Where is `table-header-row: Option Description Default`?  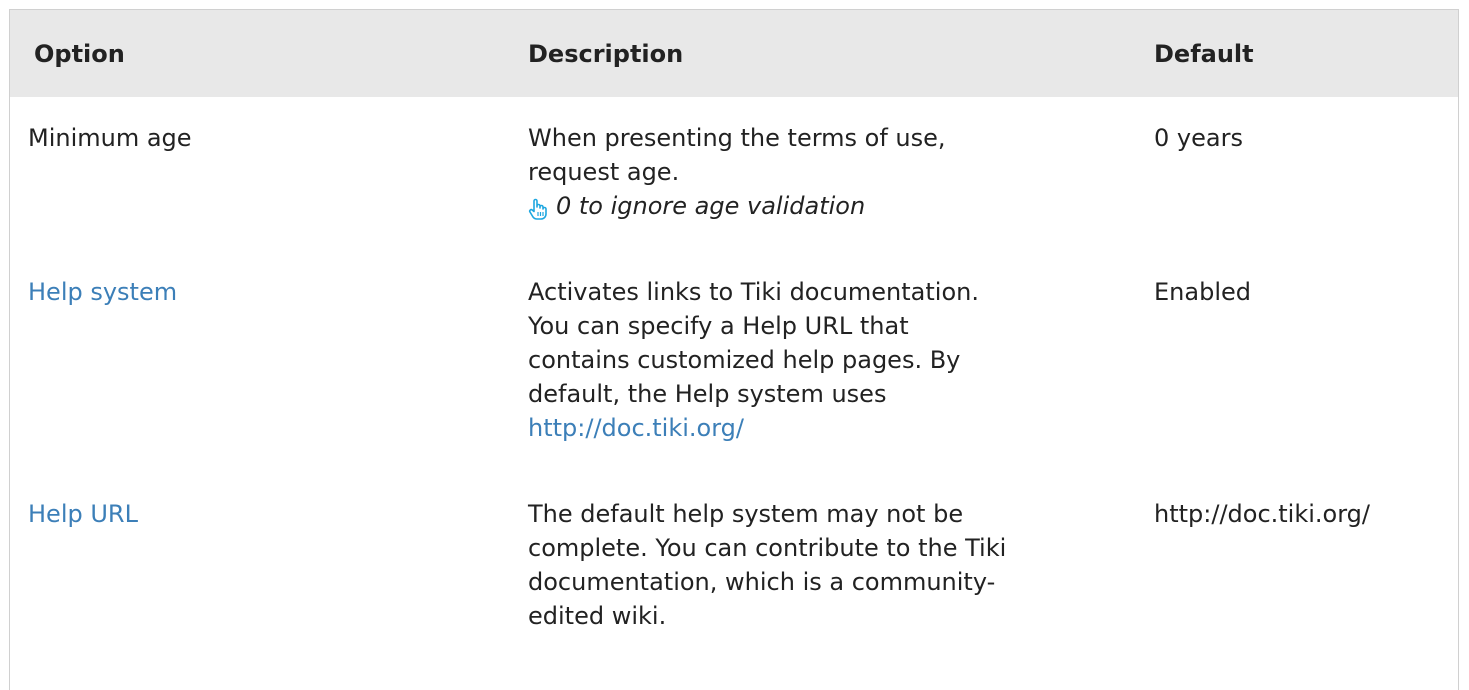
table-header-row: Option Description Default is located at coordinates (734, 53).